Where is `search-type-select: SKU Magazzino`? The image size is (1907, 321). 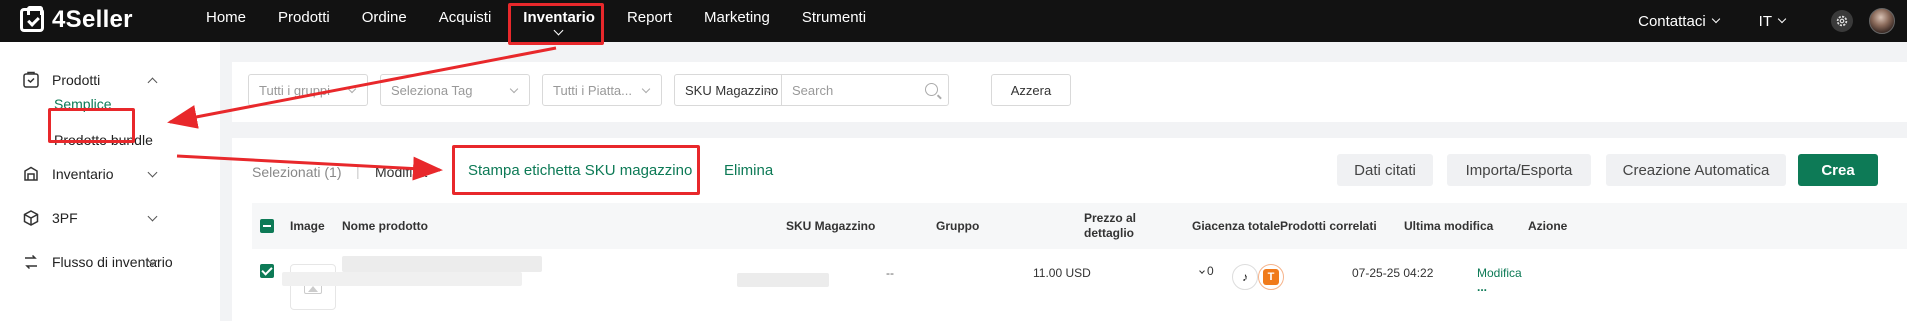
search-type-select: SKU Magazzino is located at coordinates (728, 90).